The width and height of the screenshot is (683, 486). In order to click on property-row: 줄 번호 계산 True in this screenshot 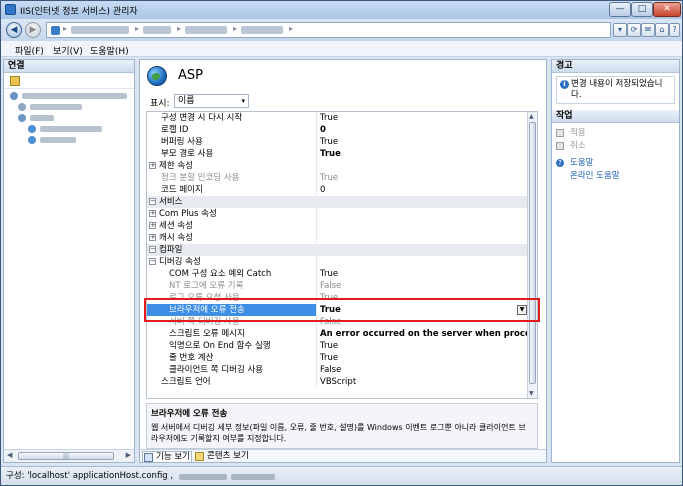, I will do `click(337, 358)`.